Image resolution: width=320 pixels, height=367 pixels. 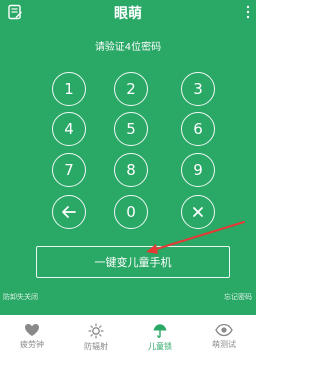 What do you see at coordinates (131, 89) in the screenshot?
I see `key-2: 2` at bounding box center [131, 89].